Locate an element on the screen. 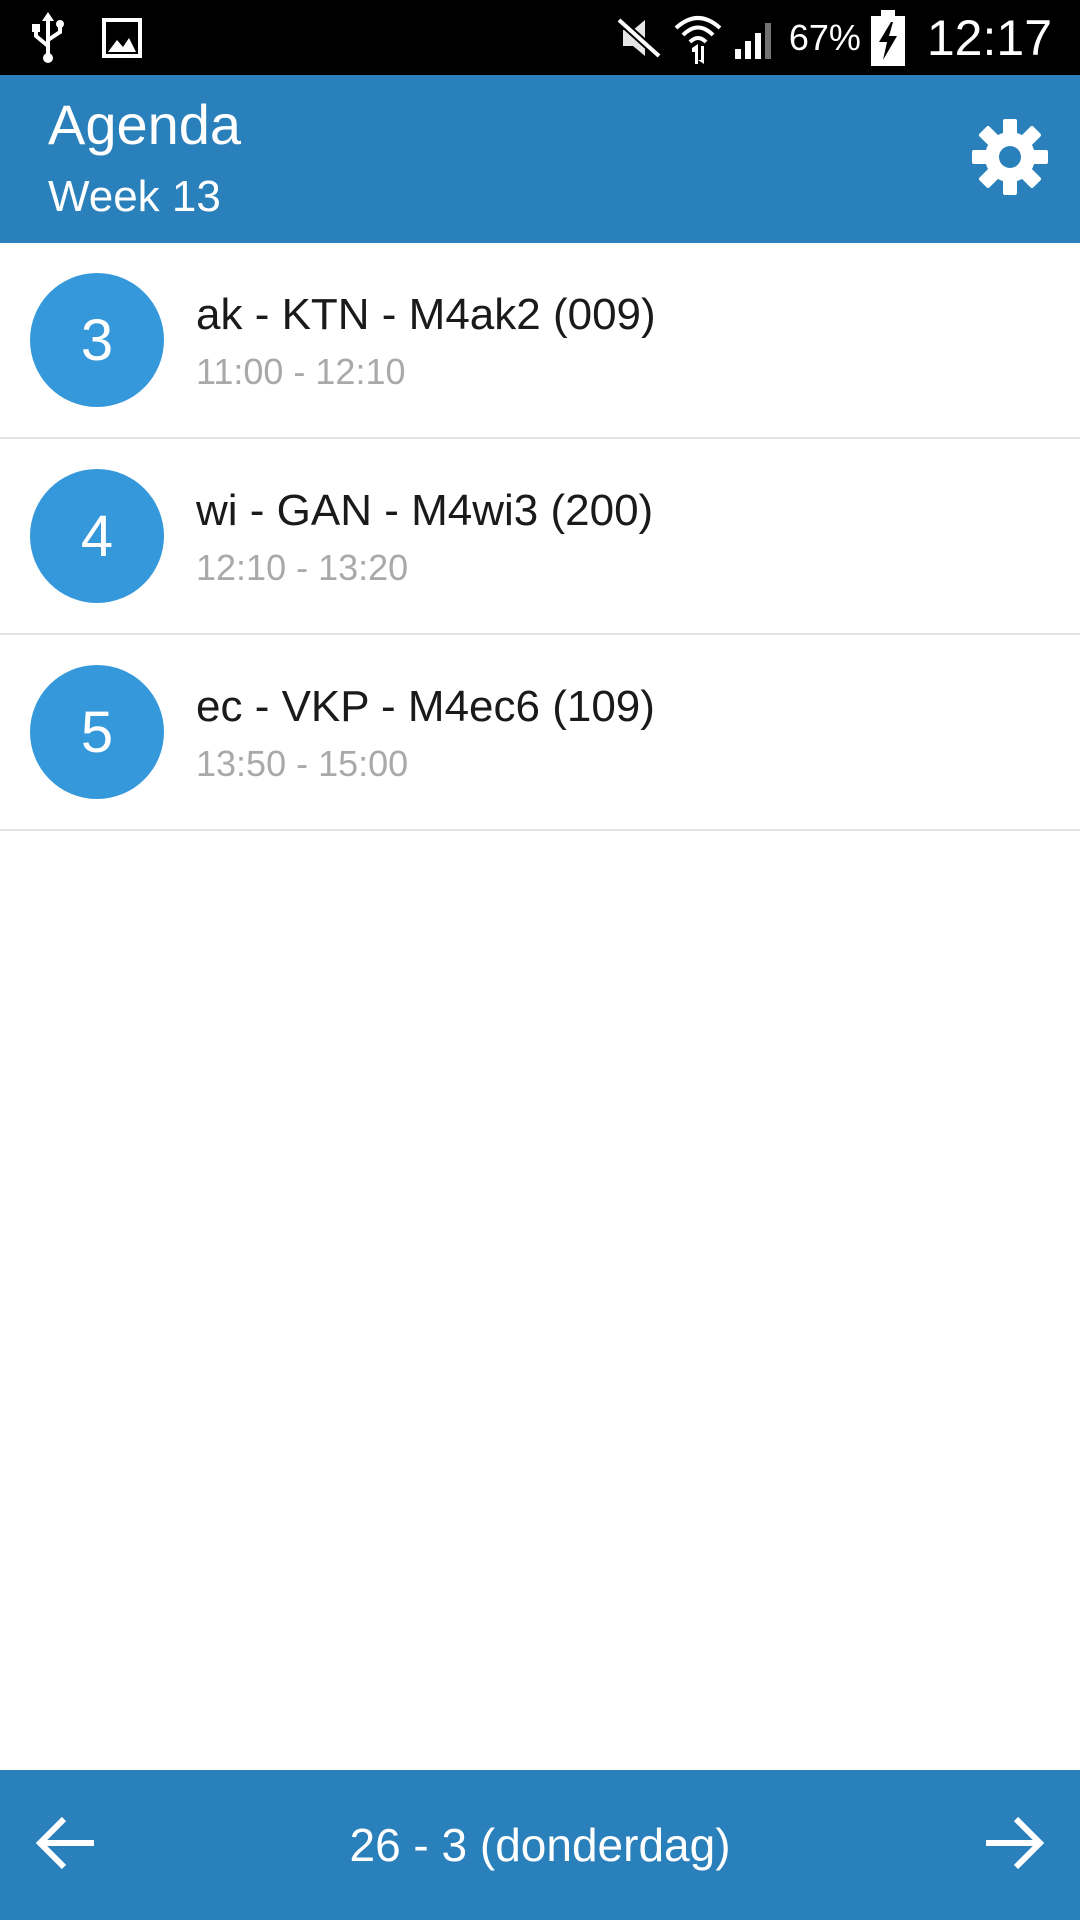  wifi-icon is located at coordinates (698, 38).